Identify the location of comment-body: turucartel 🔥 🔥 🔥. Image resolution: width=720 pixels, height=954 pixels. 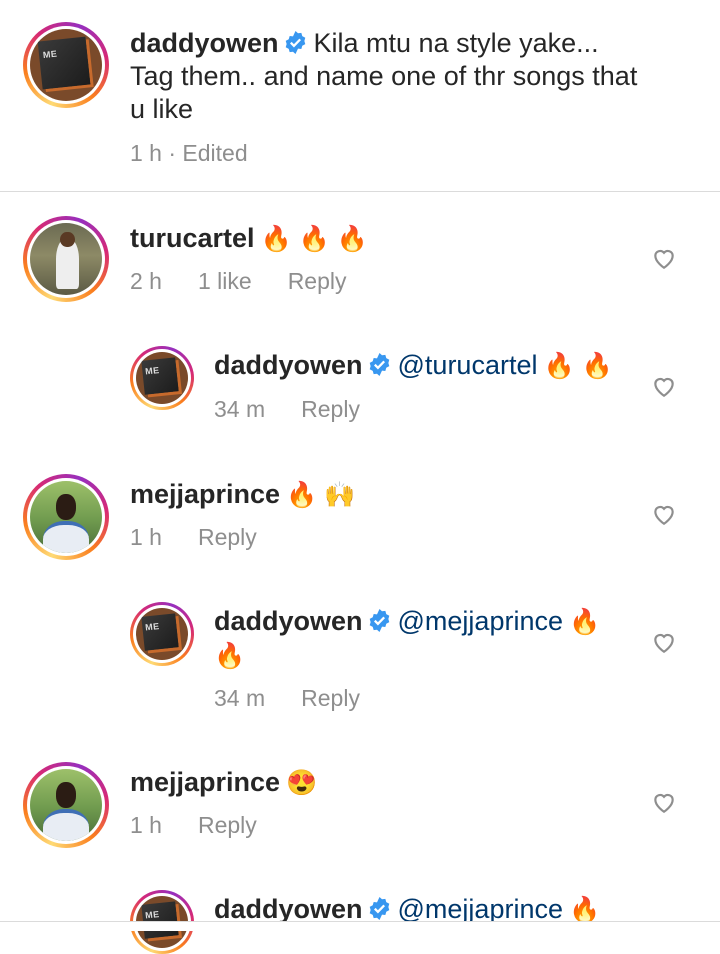
(249, 239).